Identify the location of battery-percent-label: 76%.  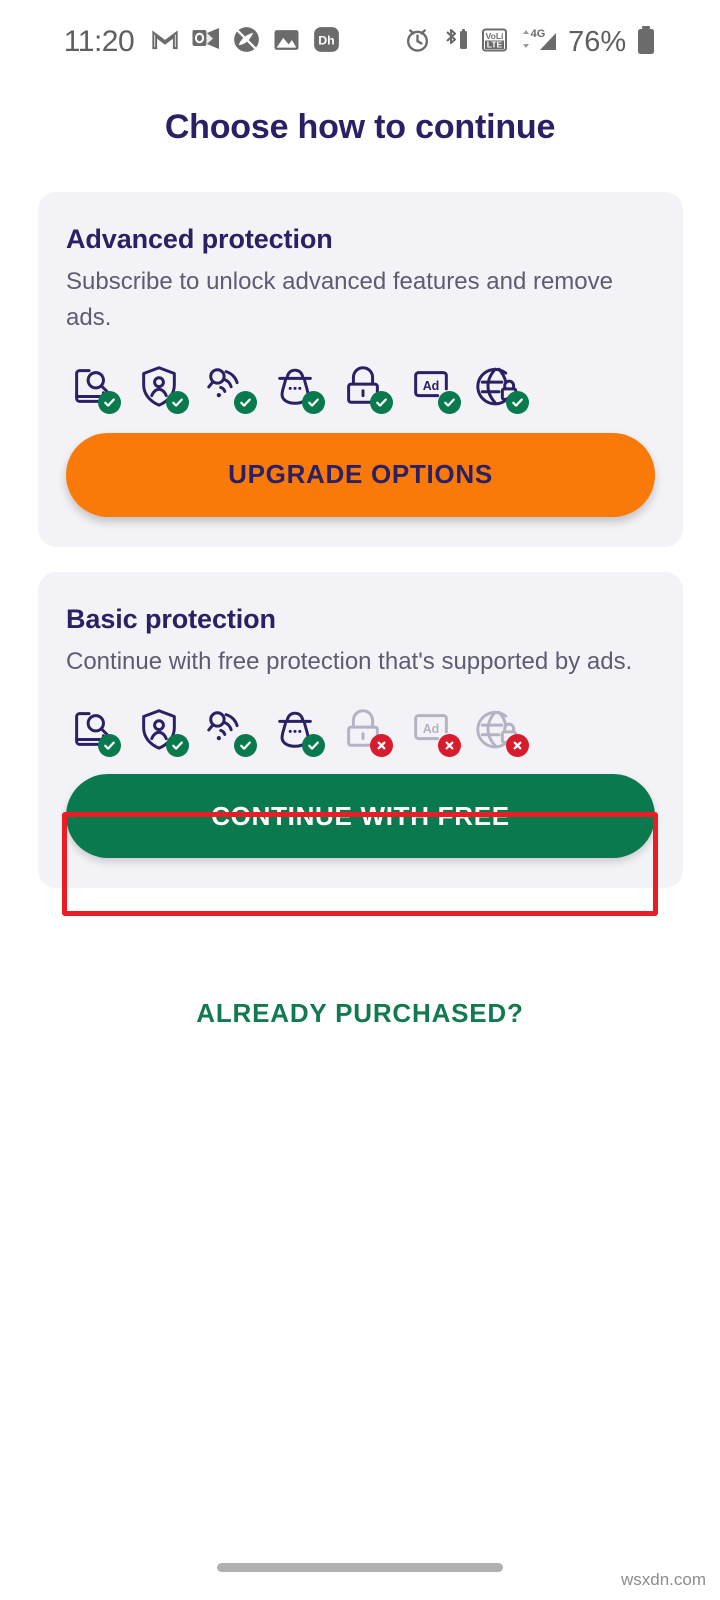
(597, 41).